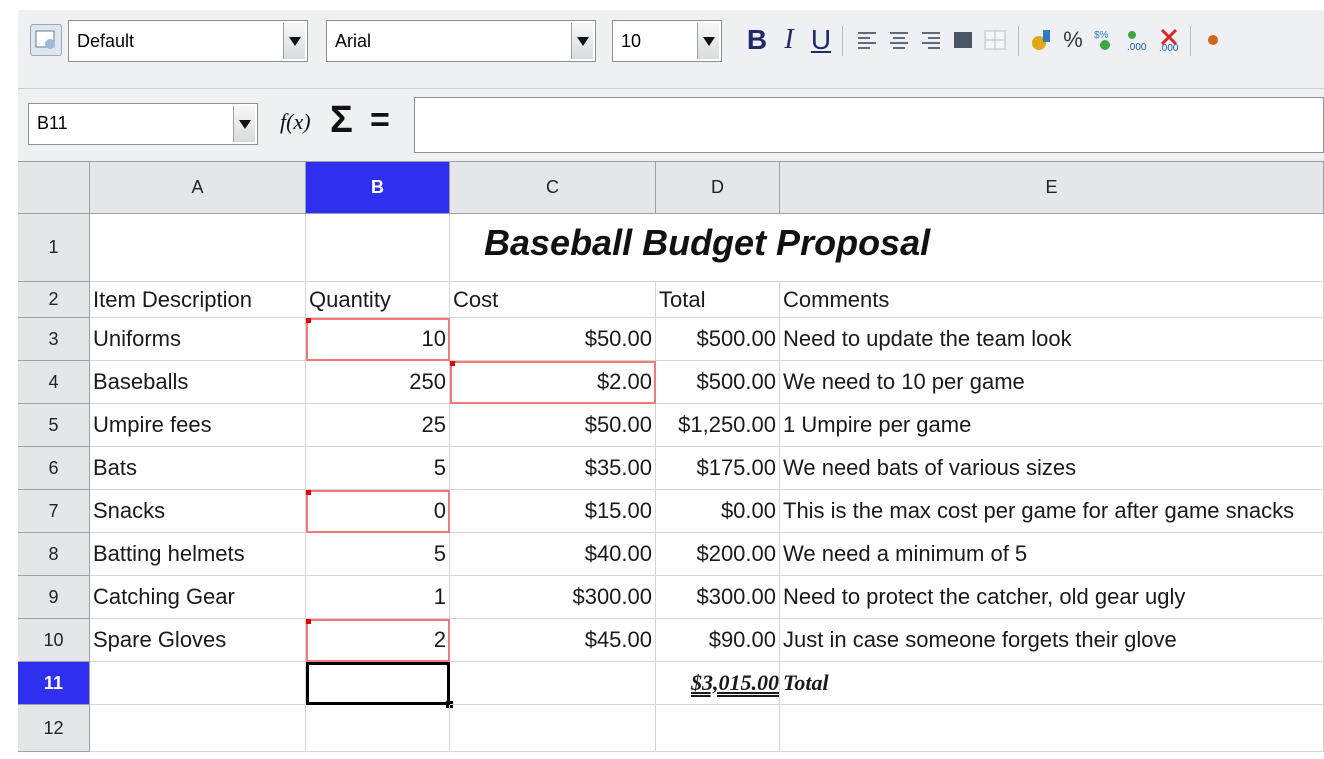  Describe the element at coordinates (553, 683) in the screenshot. I see `cell-c11` at that location.